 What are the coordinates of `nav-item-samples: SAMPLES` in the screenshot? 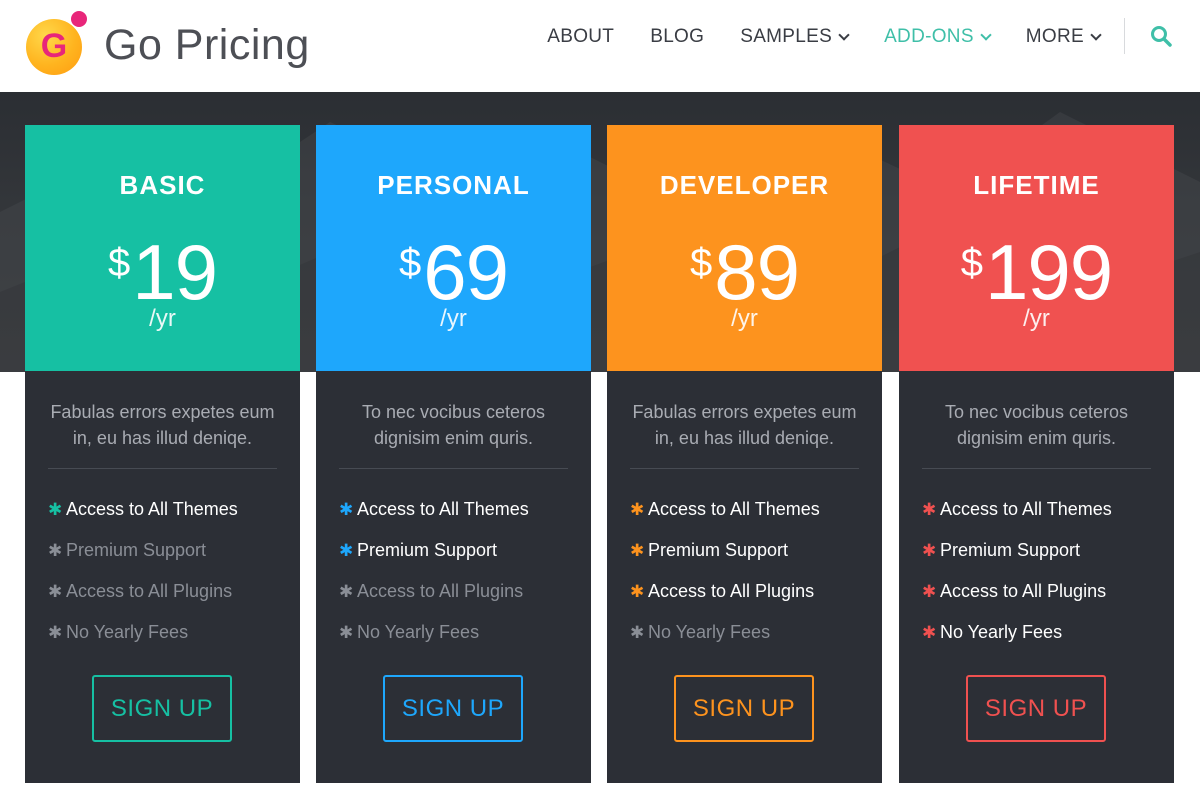 It's located at (795, 37).